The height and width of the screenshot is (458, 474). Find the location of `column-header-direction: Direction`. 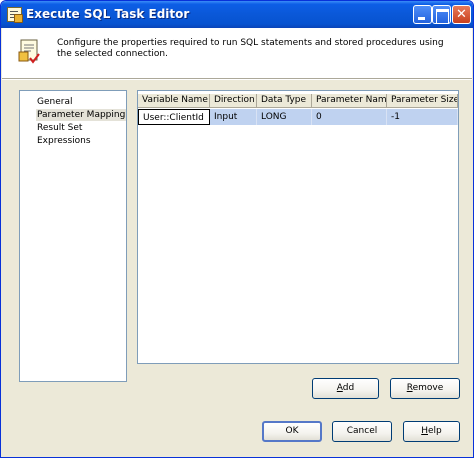

column-header-direction: Direction is located at coordinates (233, 101).